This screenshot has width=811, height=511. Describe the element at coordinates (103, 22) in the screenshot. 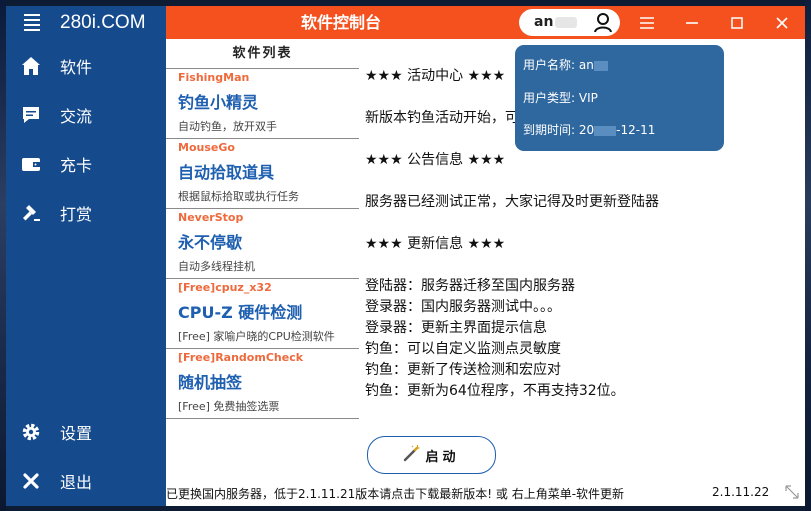

I see `brand-logo-text: 280i.COM` at that location.